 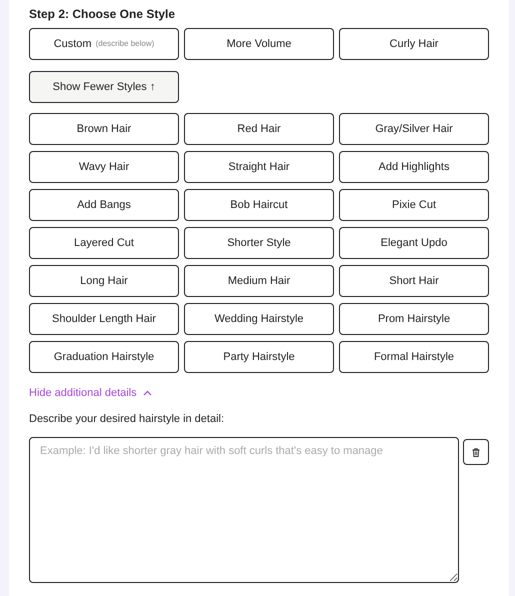 I want to click on style-option: Shoulder Length Hair, so click(x=104, y=319).